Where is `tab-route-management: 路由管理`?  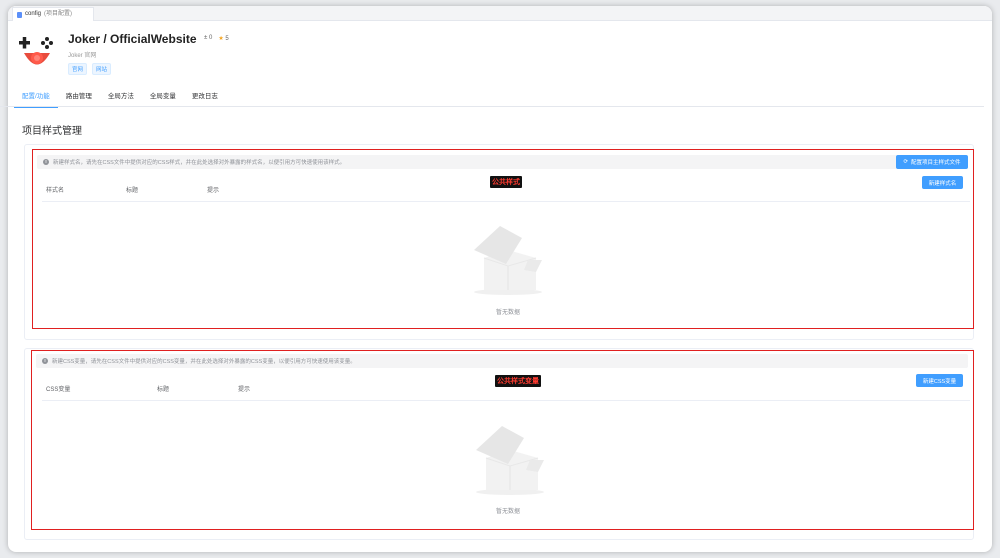
tab-route-management: 路由管理 is located at coordinates (79, 98).